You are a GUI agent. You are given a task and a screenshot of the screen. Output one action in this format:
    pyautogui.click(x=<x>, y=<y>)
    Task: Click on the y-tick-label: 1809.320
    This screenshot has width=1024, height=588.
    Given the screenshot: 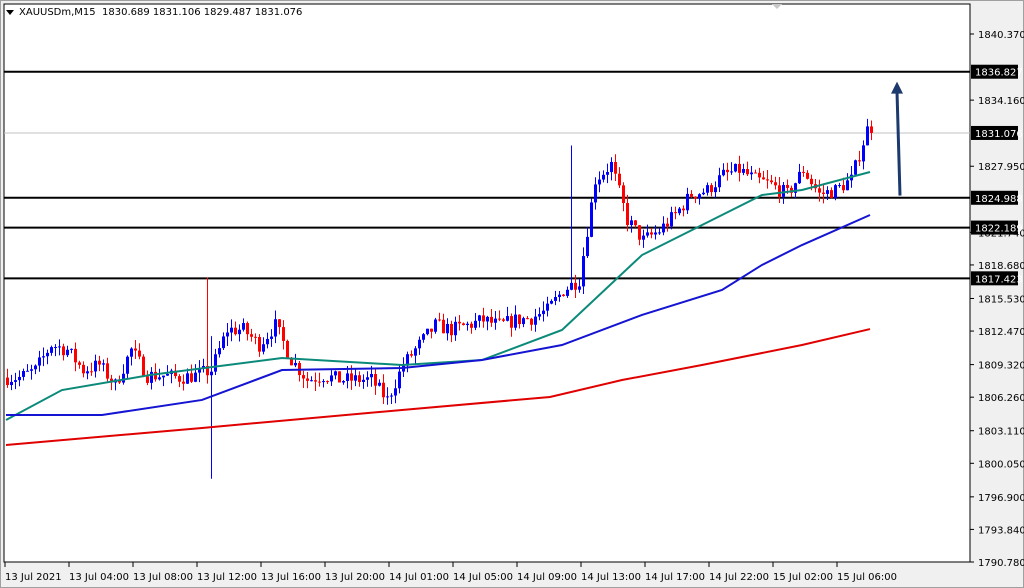 What is the action you would take?
    pyautogui.click(x=1001, y=366)
    